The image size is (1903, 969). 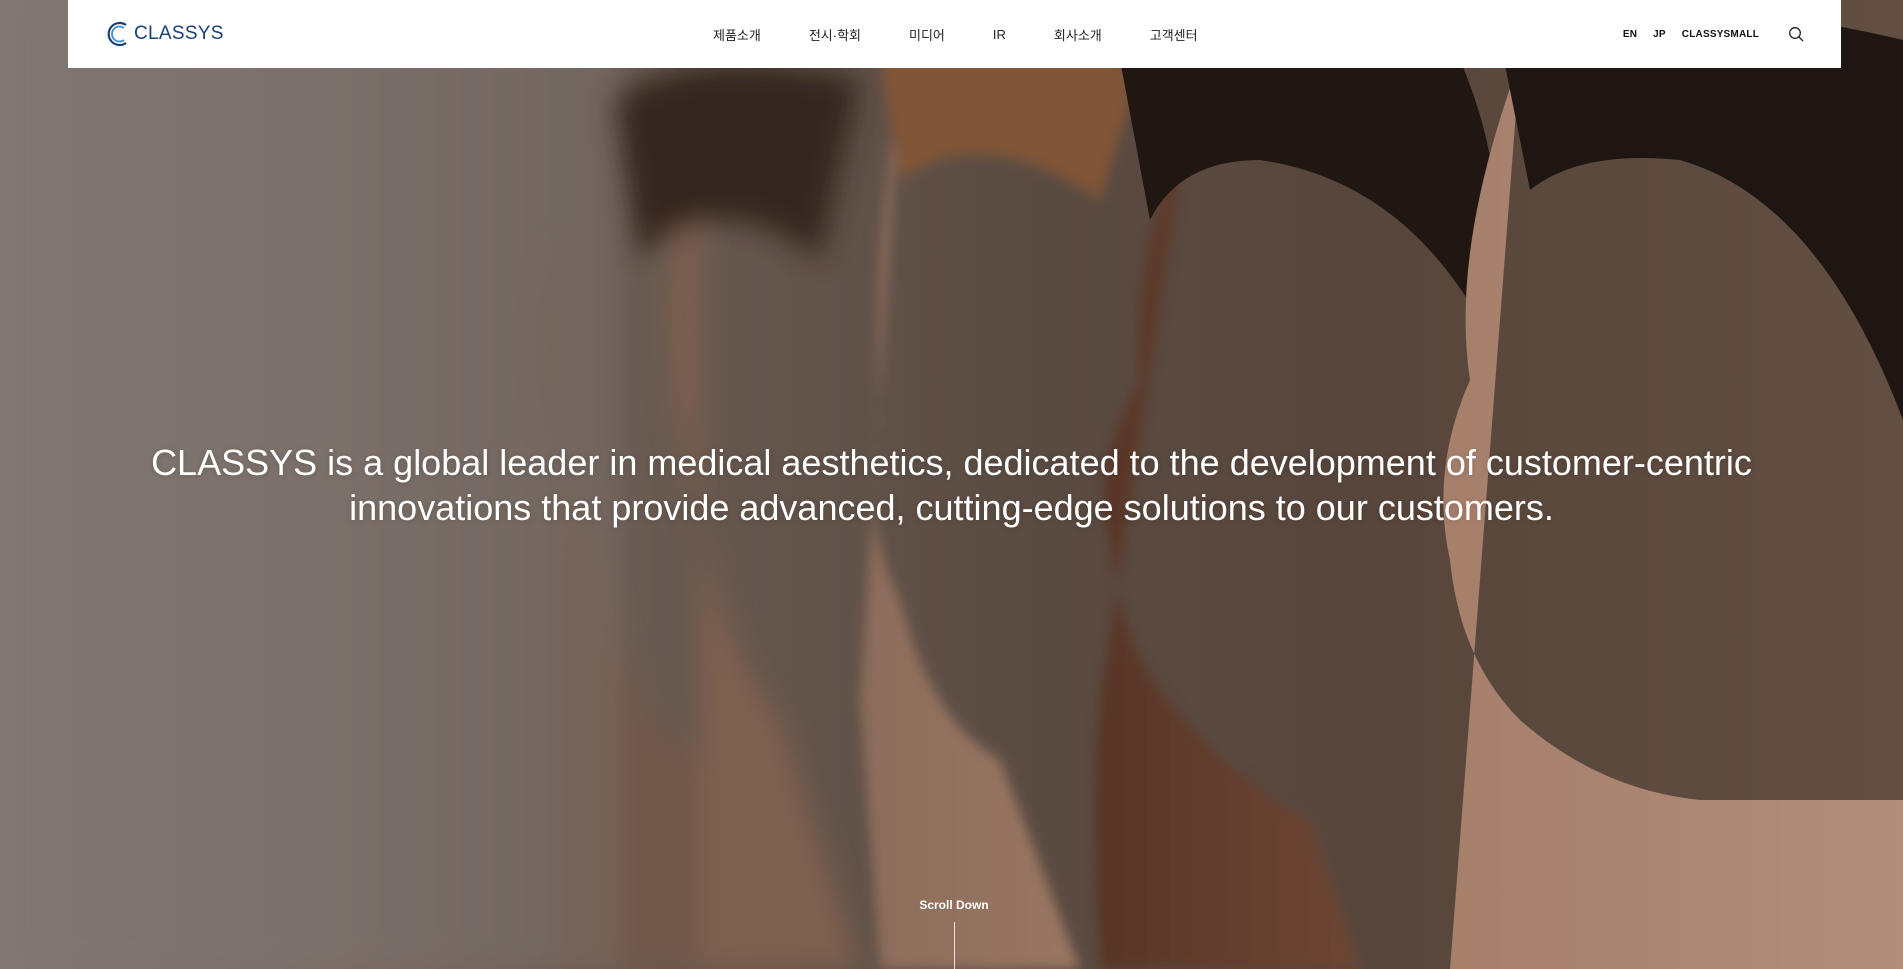 I want to click on classys-logo-icon, so click(x=117, y=34).